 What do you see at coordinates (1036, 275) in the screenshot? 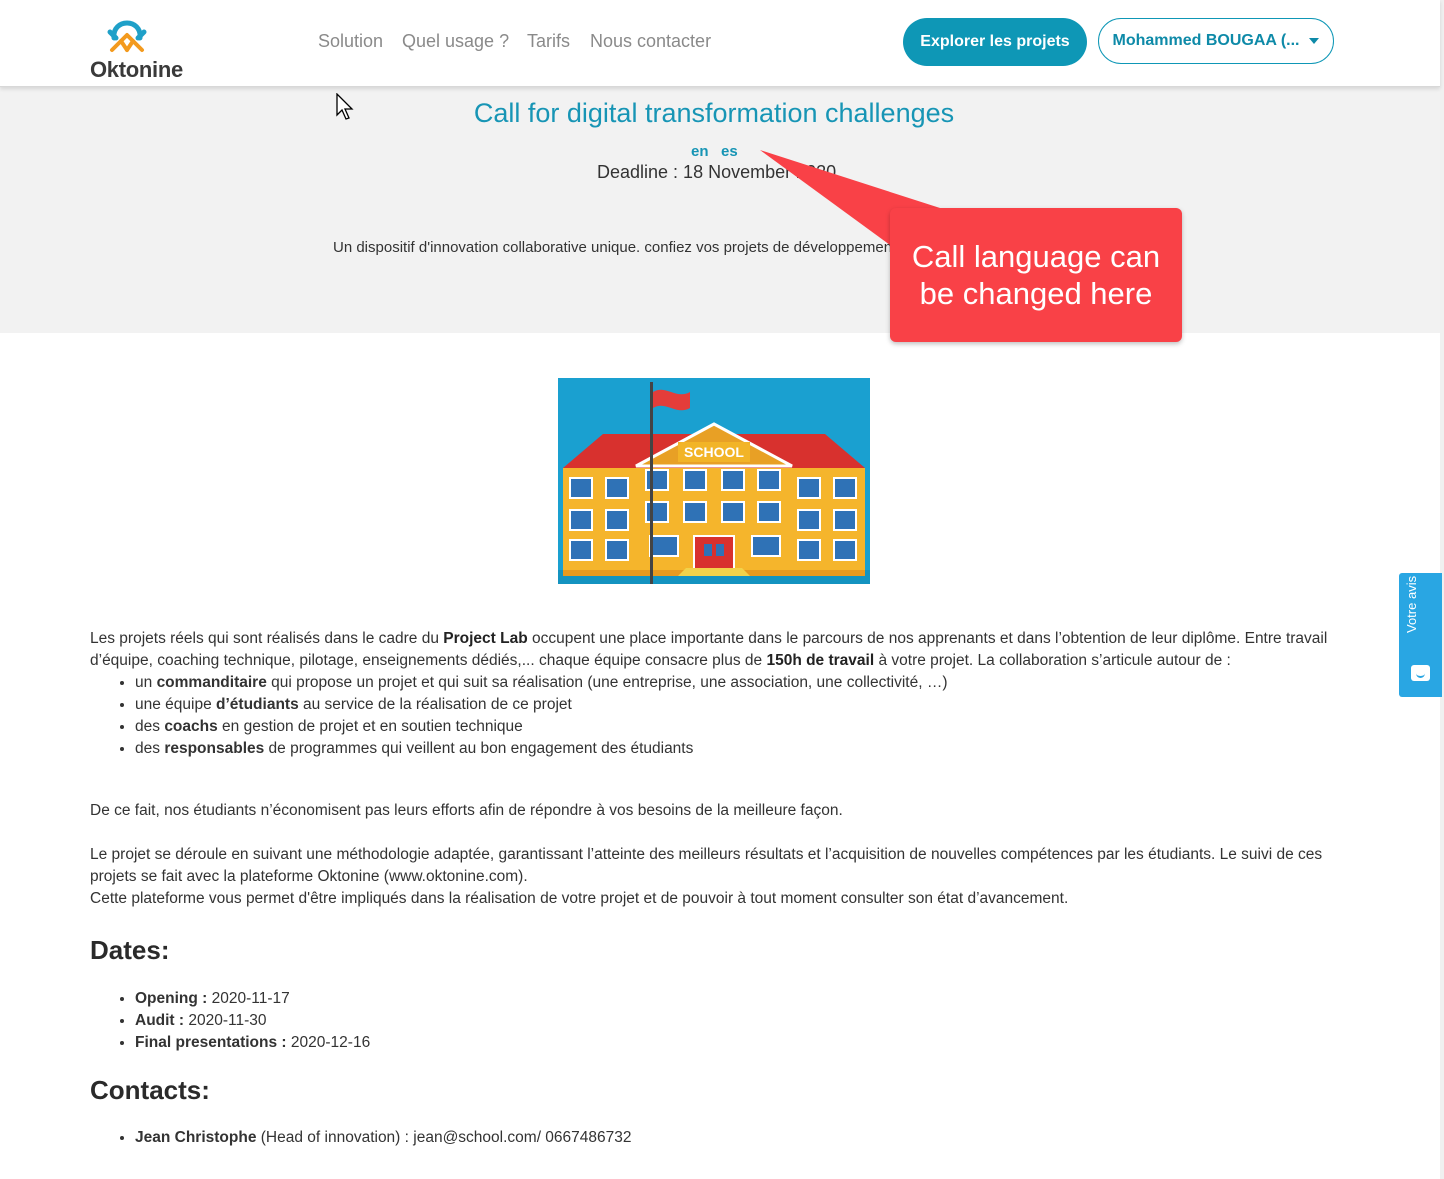
I see `language-callout: Call language can be changed here` at bounding box center [1036, 275].